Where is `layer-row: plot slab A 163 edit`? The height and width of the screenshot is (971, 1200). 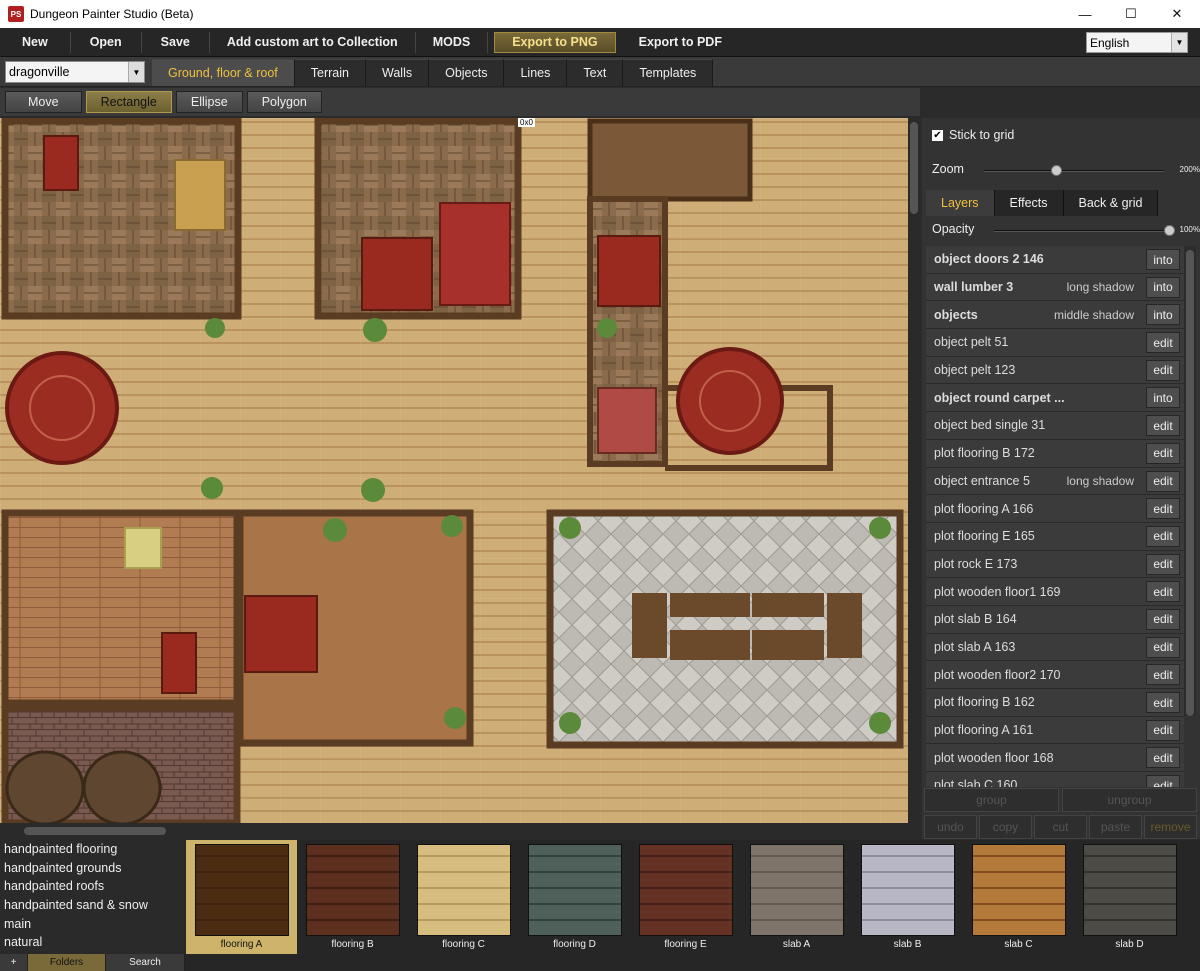
layer-row: plot slab A 163 edit is located at coordinates (1055, 647).